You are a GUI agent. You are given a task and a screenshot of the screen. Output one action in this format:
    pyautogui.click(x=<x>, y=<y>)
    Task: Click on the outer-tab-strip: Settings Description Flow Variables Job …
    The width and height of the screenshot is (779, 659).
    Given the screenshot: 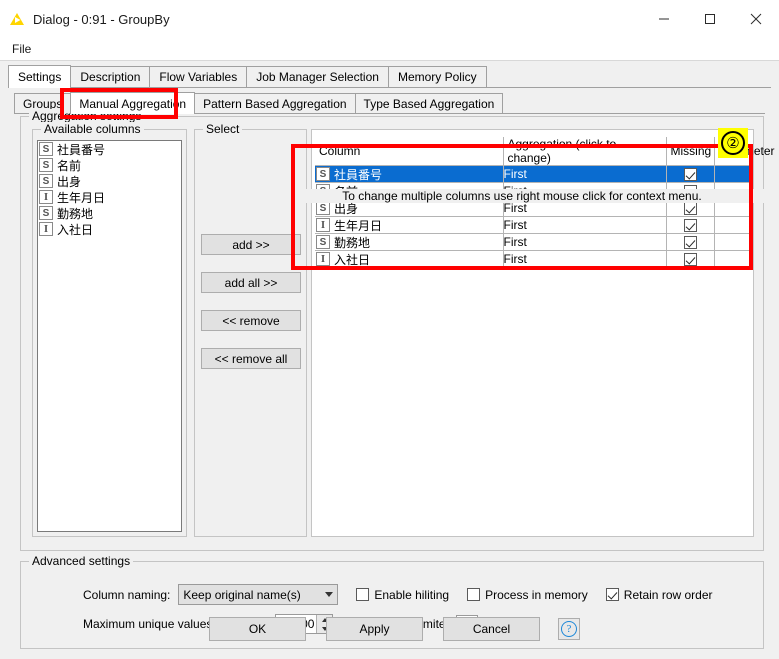 What is the action you would take?
    pyautogui.click(x=389, y=76)
    